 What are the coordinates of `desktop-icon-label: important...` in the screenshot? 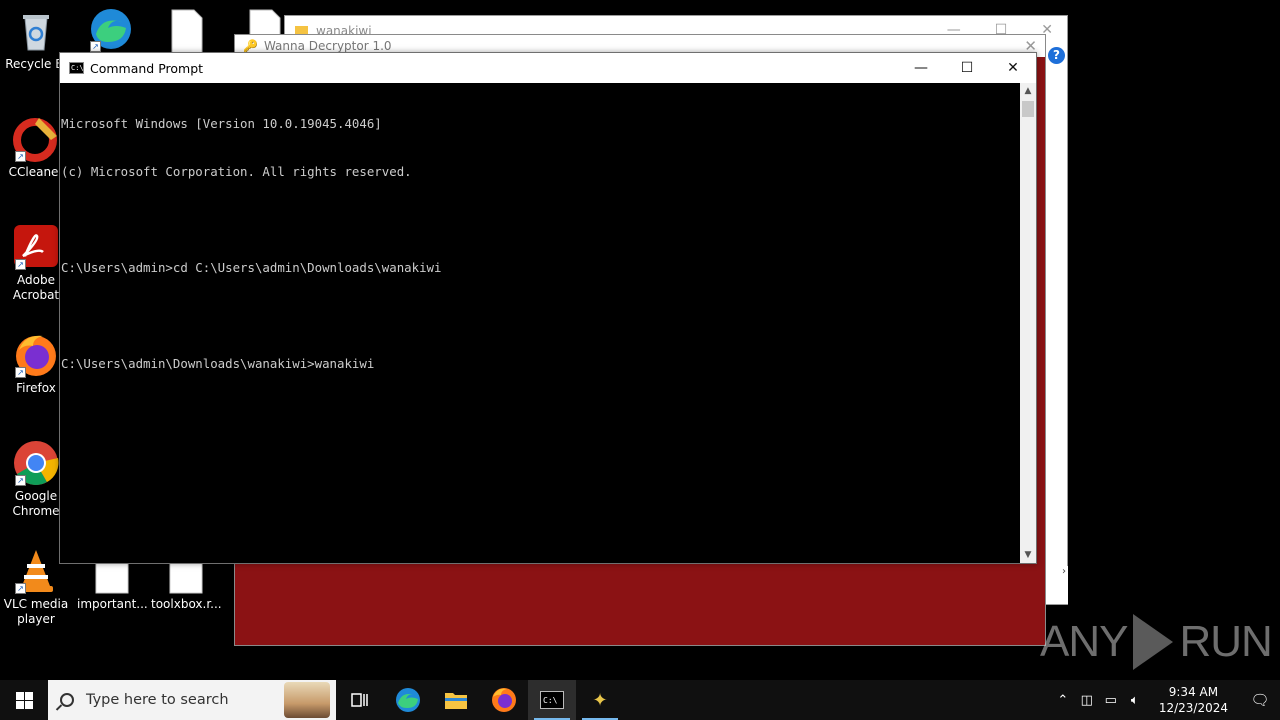 It's located at (112, 604).